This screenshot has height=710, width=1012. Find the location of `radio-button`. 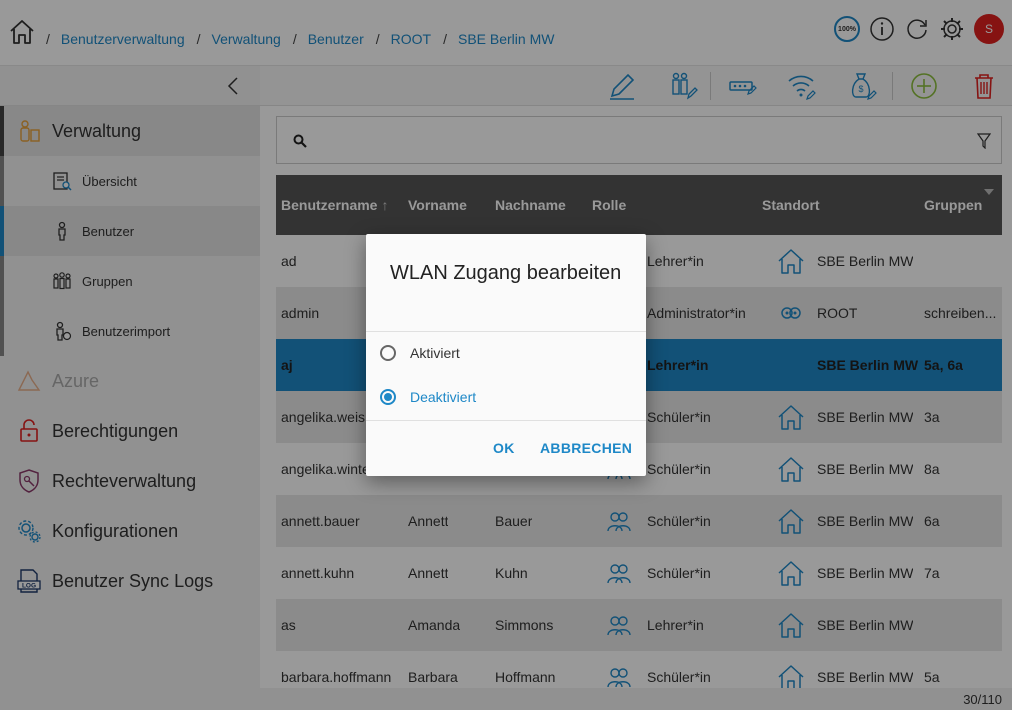

radio-button is located at coordinates (388, 353).